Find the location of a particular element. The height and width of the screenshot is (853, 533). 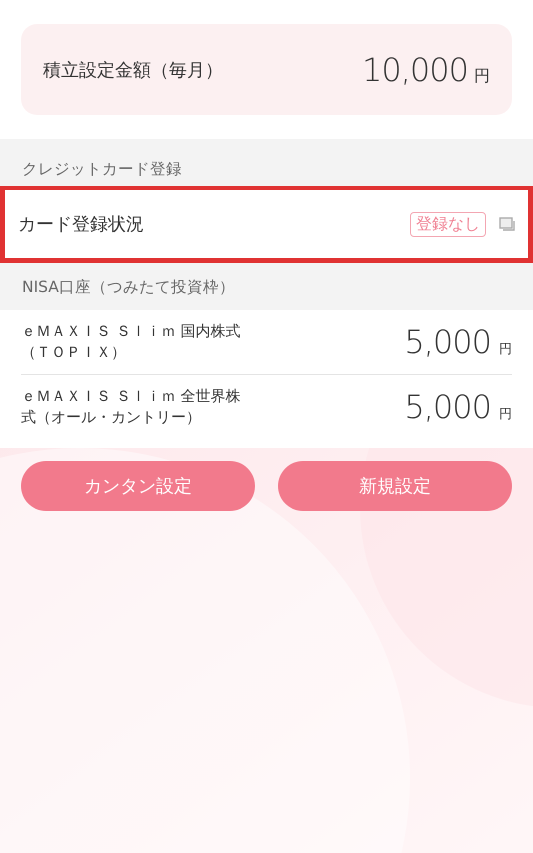

card-status-row: カード登録状況 登録なし is located at coordinates (266, 224).